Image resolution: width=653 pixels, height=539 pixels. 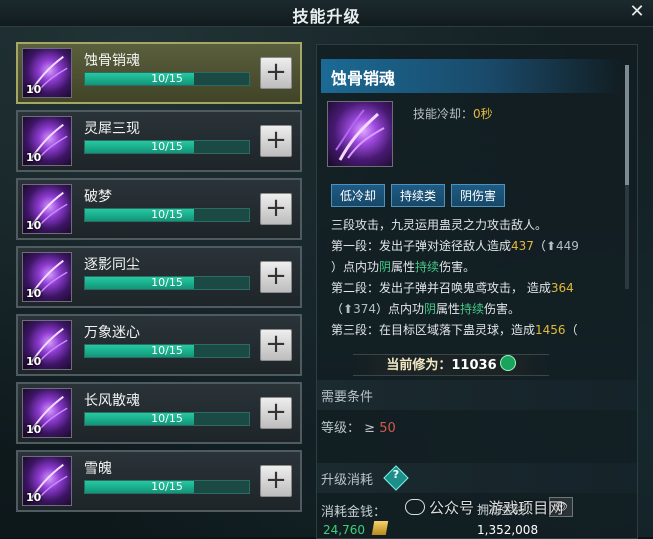 I want to click on claw-icon, so click(x=360, y=135).